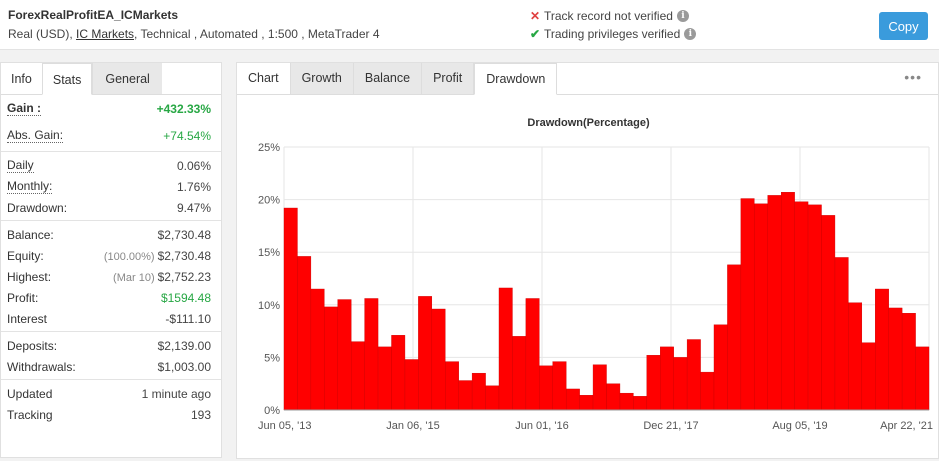 This screenshot has height=461, width=939. Describe the element at coordinates (134, 277) in the screenshot. I see `stat-note: (Mar 10)` at that location.